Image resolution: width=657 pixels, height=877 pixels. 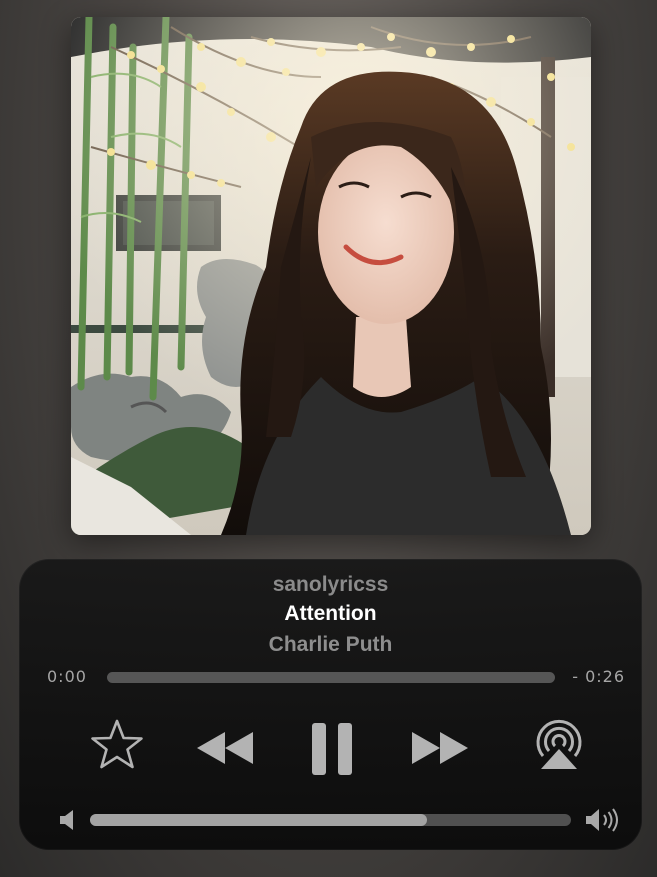 I want to click on pause-icon, so click(x=332, y=749).